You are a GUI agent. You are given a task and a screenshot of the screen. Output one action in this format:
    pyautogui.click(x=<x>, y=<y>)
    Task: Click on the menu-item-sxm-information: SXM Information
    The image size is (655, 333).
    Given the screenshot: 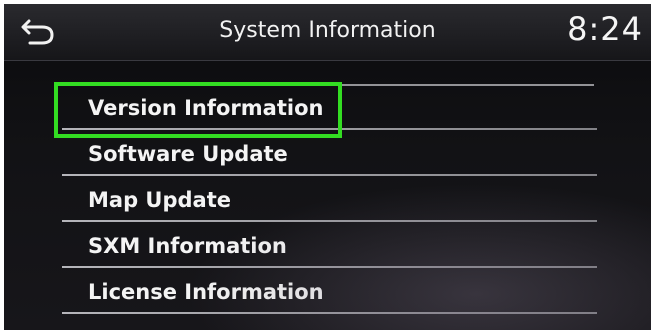 What is the action you would take?
    pyautogui.click(x=329, y=248)
    